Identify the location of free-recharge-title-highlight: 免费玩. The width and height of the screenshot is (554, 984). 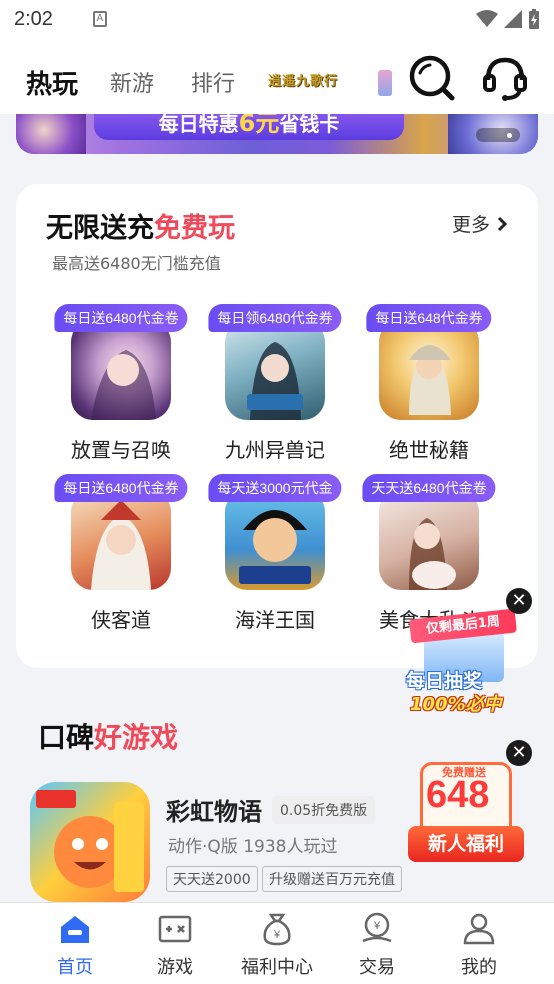
(194, 228).